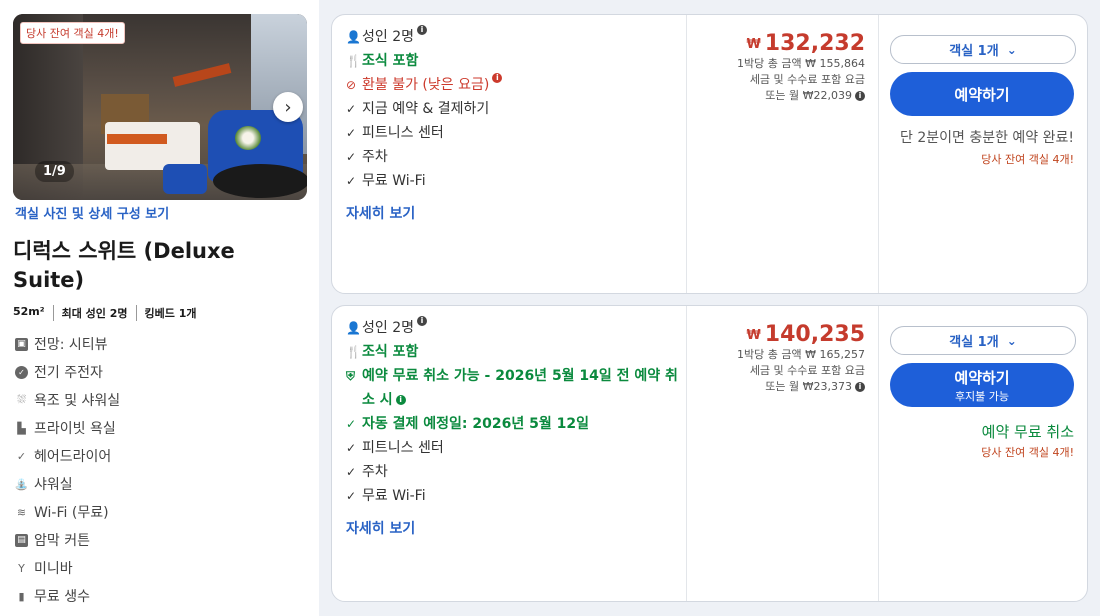 The height and width of the screenshot is (616, 1100). Describe the element at coordinates (513, 424) in the screenshot. I see `offer-auto-payment: ✓ 자동 결제 예정일: 2026년 5월 12일` at that location.